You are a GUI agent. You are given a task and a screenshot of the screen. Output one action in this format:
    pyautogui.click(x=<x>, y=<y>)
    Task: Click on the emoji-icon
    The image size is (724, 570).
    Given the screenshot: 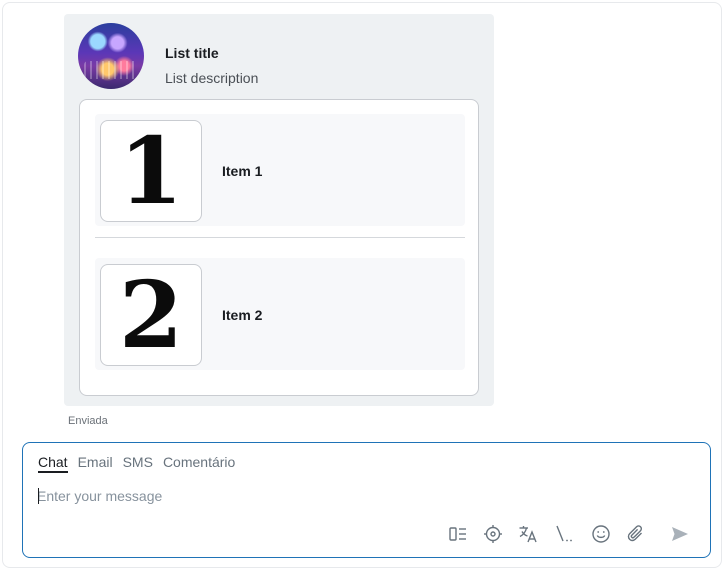 What is the action you would take?
    pyautogui.click(x=601, y=534)
    